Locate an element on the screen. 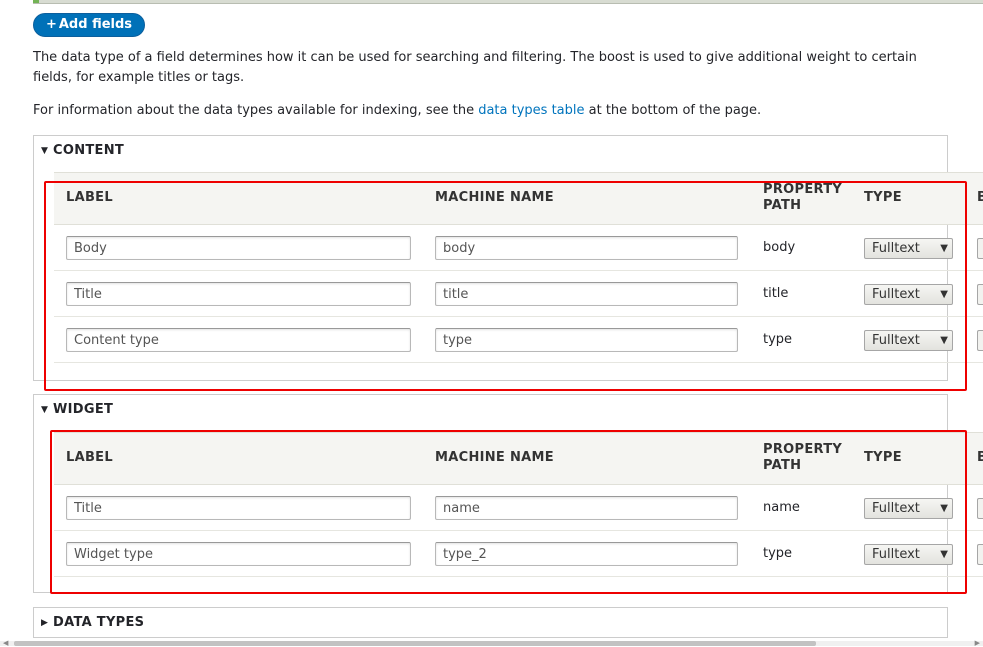  info-suffix: at the bottom of the page. is located at coordinates (673, 110).